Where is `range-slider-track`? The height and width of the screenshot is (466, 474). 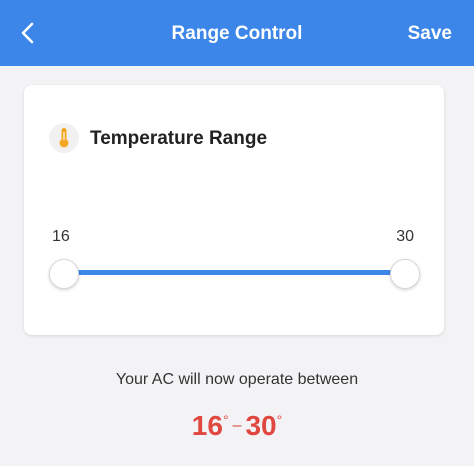 range-slider-track is located at coordinates (237, 272).